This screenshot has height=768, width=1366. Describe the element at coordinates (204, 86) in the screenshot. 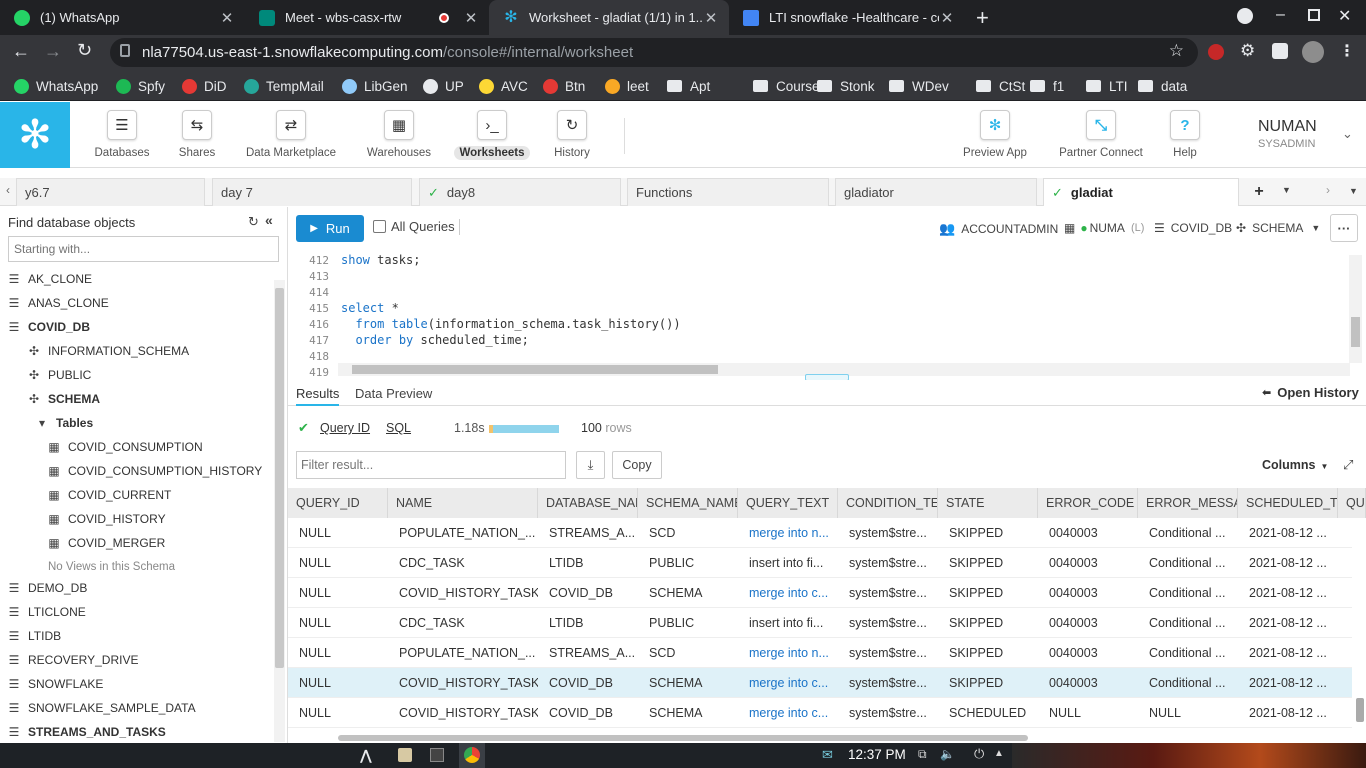

I see `bookmark-did: DiD` at that location.